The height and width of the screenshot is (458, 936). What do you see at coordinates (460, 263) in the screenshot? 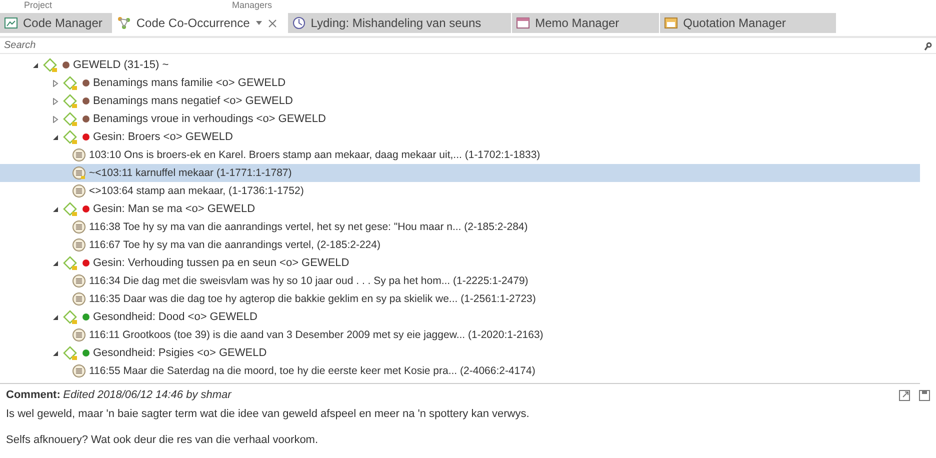
I see `tree-row: Gesin: Verhouding tussen pa en seun <o> GEWELD` at bounding box center [460, 263].